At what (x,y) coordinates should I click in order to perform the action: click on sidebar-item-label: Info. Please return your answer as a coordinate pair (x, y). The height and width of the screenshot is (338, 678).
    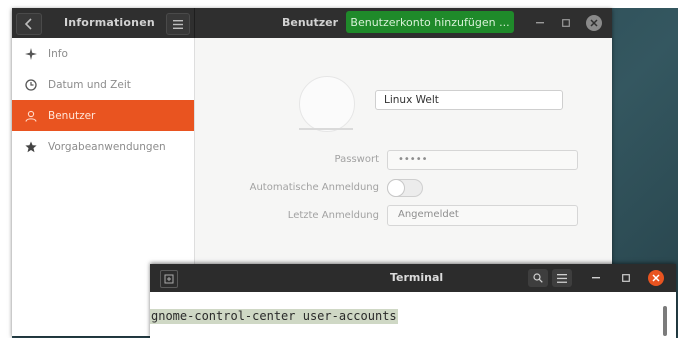
    Looking at the image, I should click on (58, 53).